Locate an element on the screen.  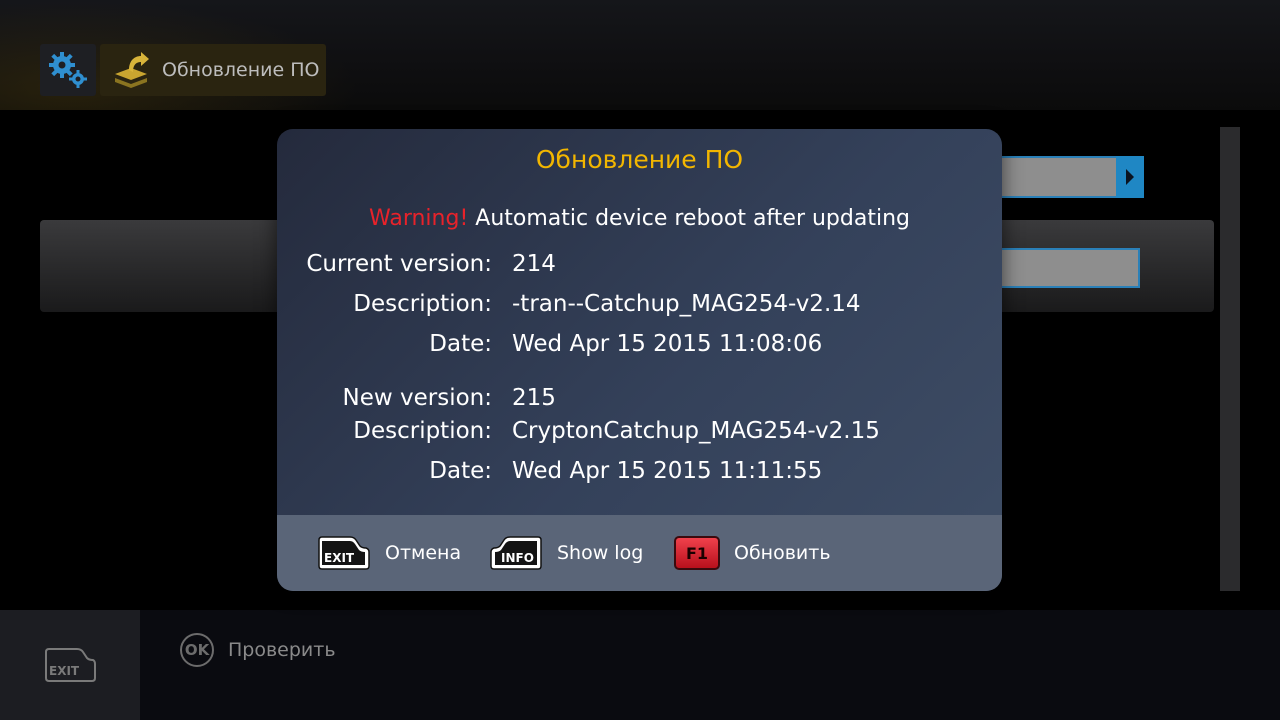
update-icon is located at coordinates (131, 70).